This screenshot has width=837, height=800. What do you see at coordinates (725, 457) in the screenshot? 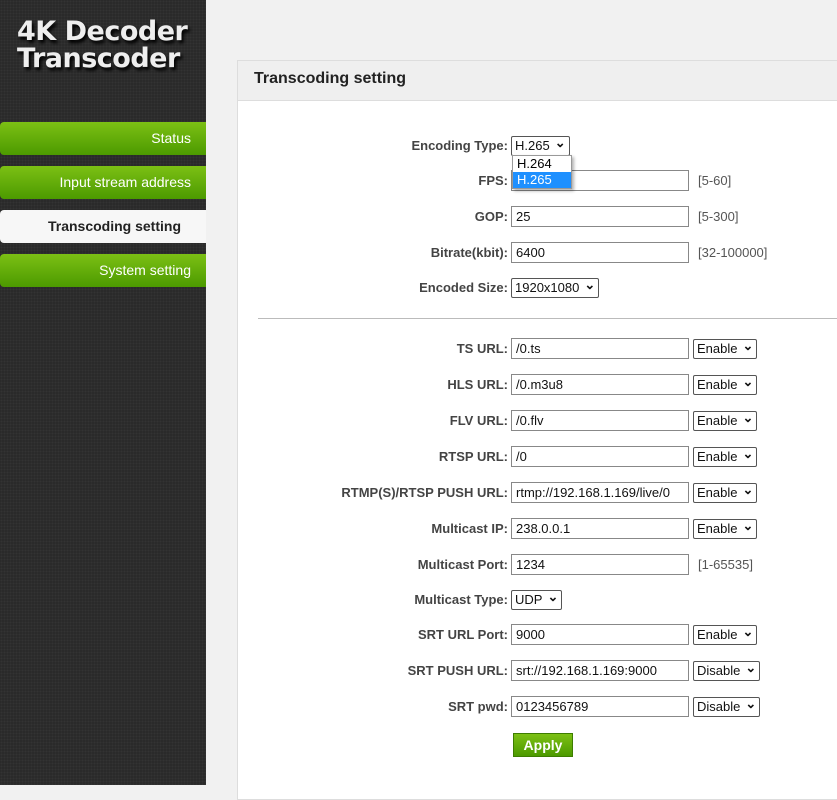
I see `rtsp-url-enable-select: Enable` at bounding box center [725, 457].